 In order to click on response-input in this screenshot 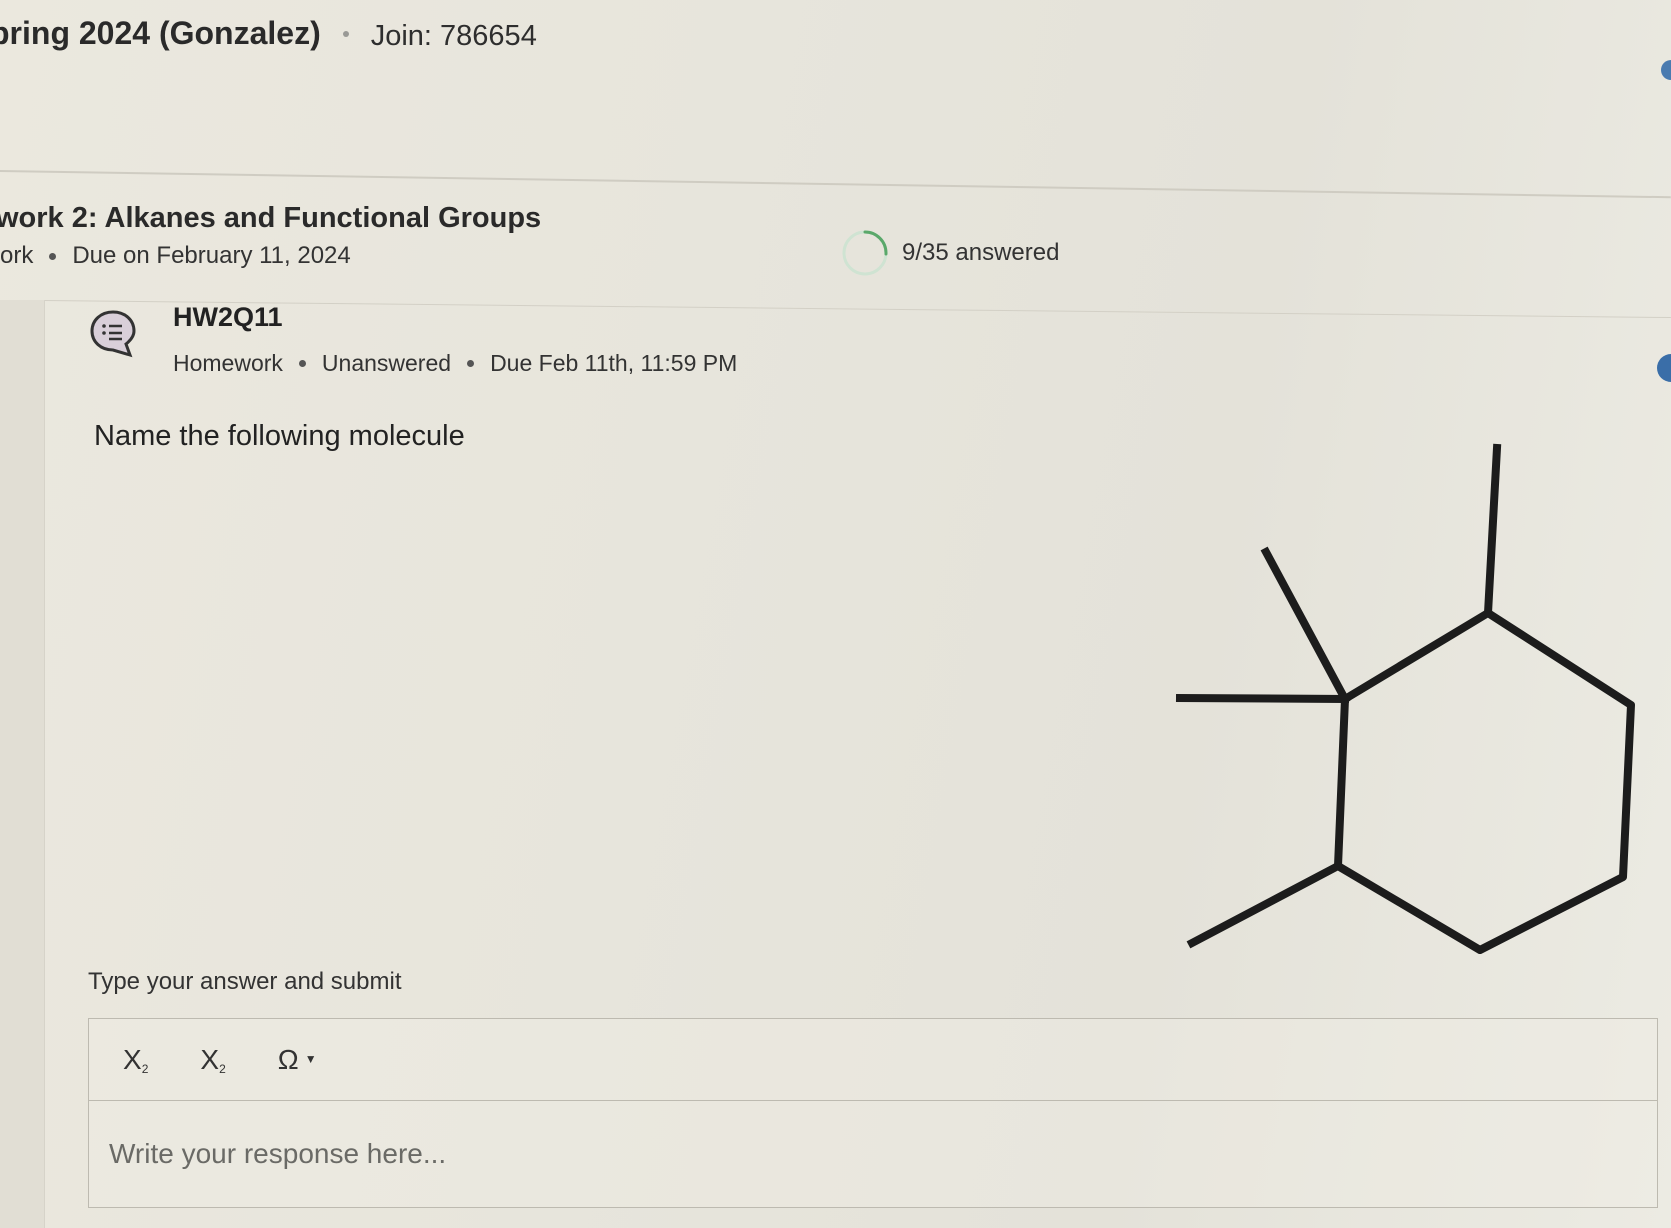, I will do `click(873, 1154)`.